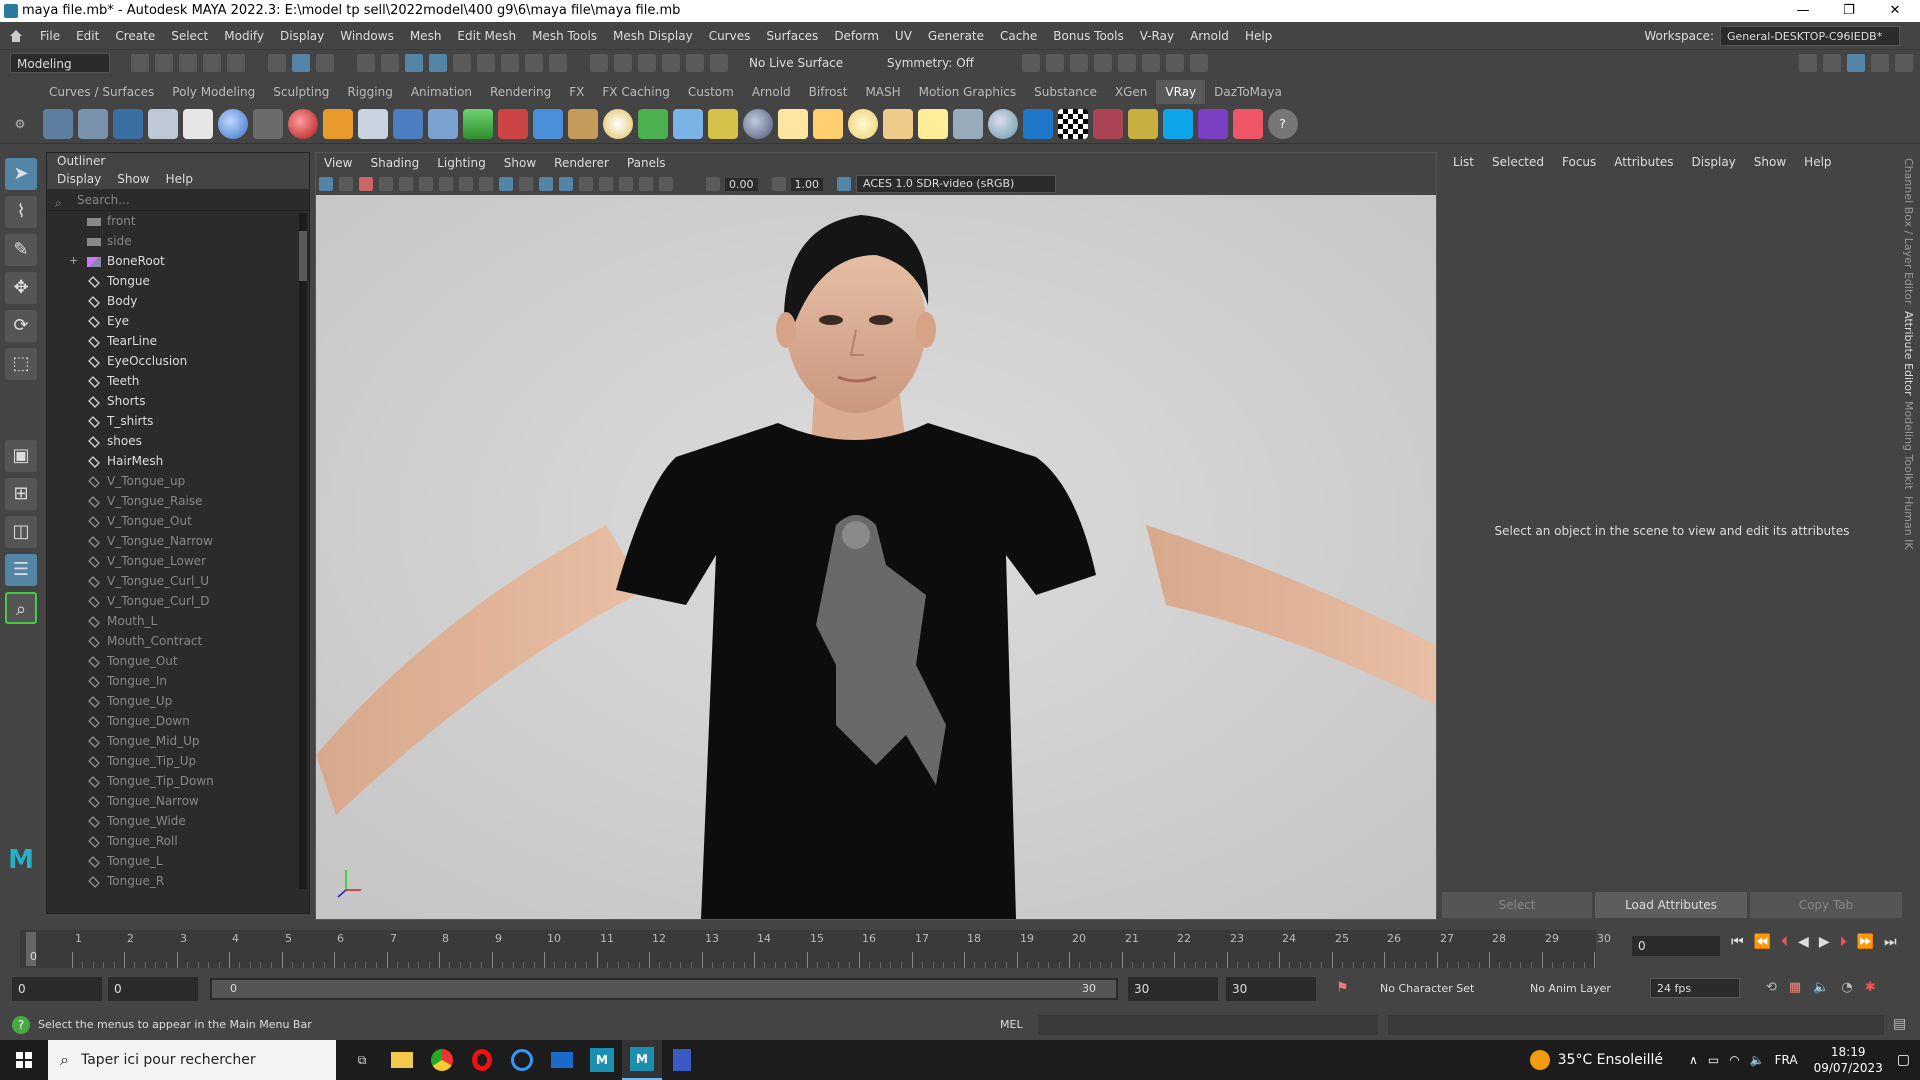 Image resolution: width=1920 pixels, height=1080 pixels. What do you see at coordinates (21, 174) in the screenshot?
I see `select-tool-icon: ➤` at bounding box center [21, 174].